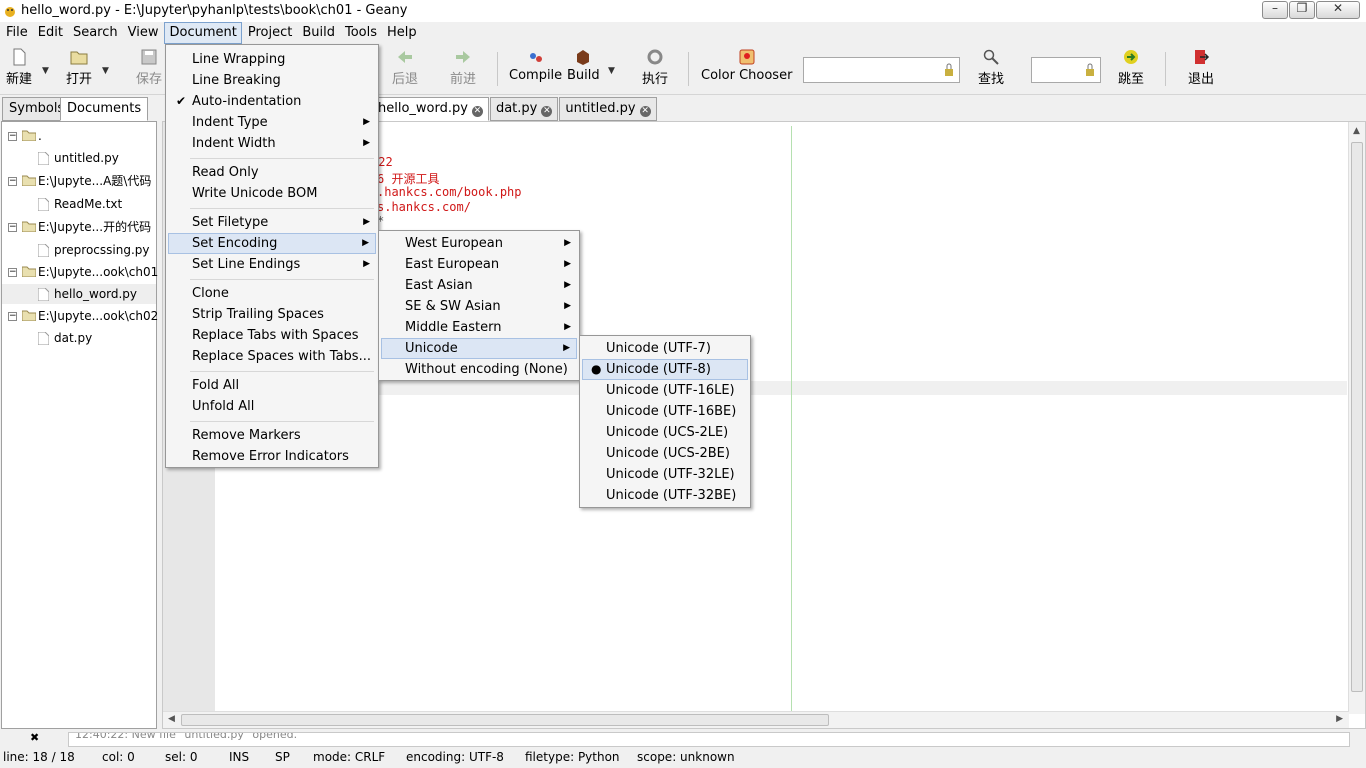 The width and height of the screenshot is (1366, 768). What do you see at coordinates (665, 432) in the screenshot?
I see `menu-item-ucs2le: Unicode (UCS-2LE)` at bounding box center [665, 432].